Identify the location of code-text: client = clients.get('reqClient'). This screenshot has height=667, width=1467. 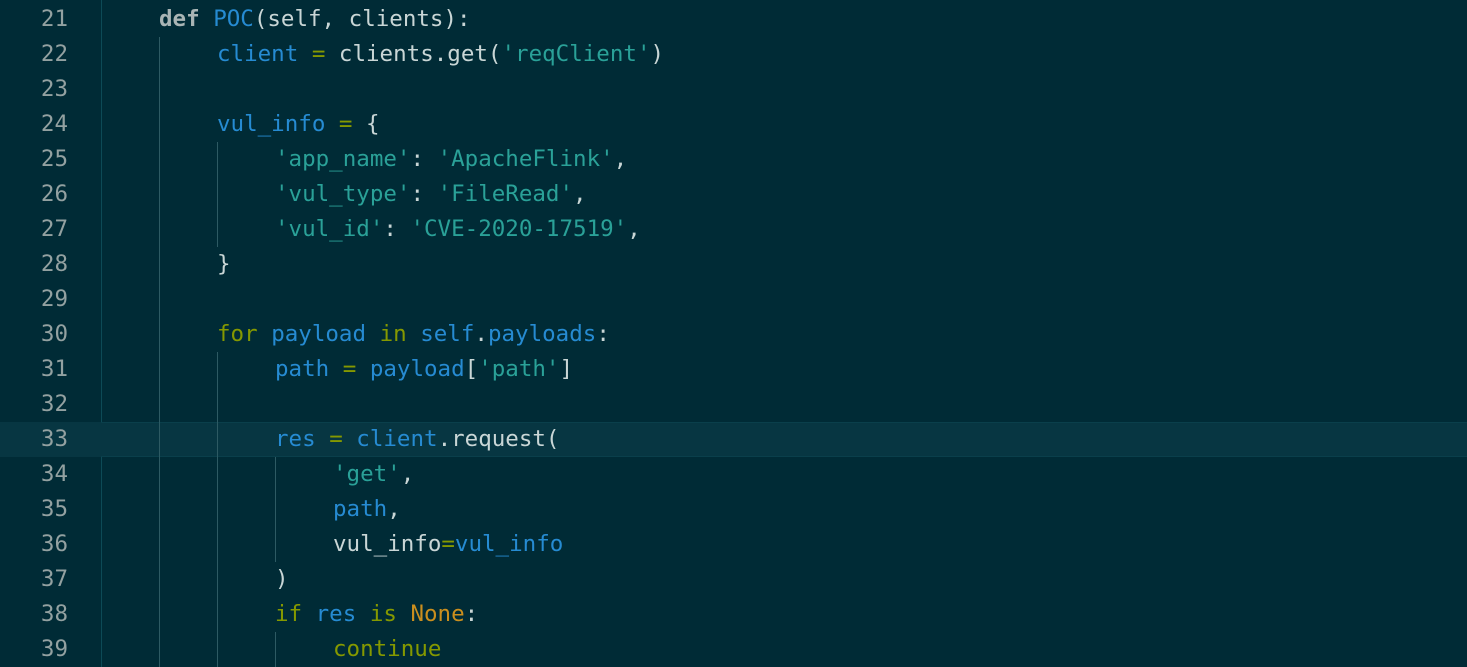
(440, 54).